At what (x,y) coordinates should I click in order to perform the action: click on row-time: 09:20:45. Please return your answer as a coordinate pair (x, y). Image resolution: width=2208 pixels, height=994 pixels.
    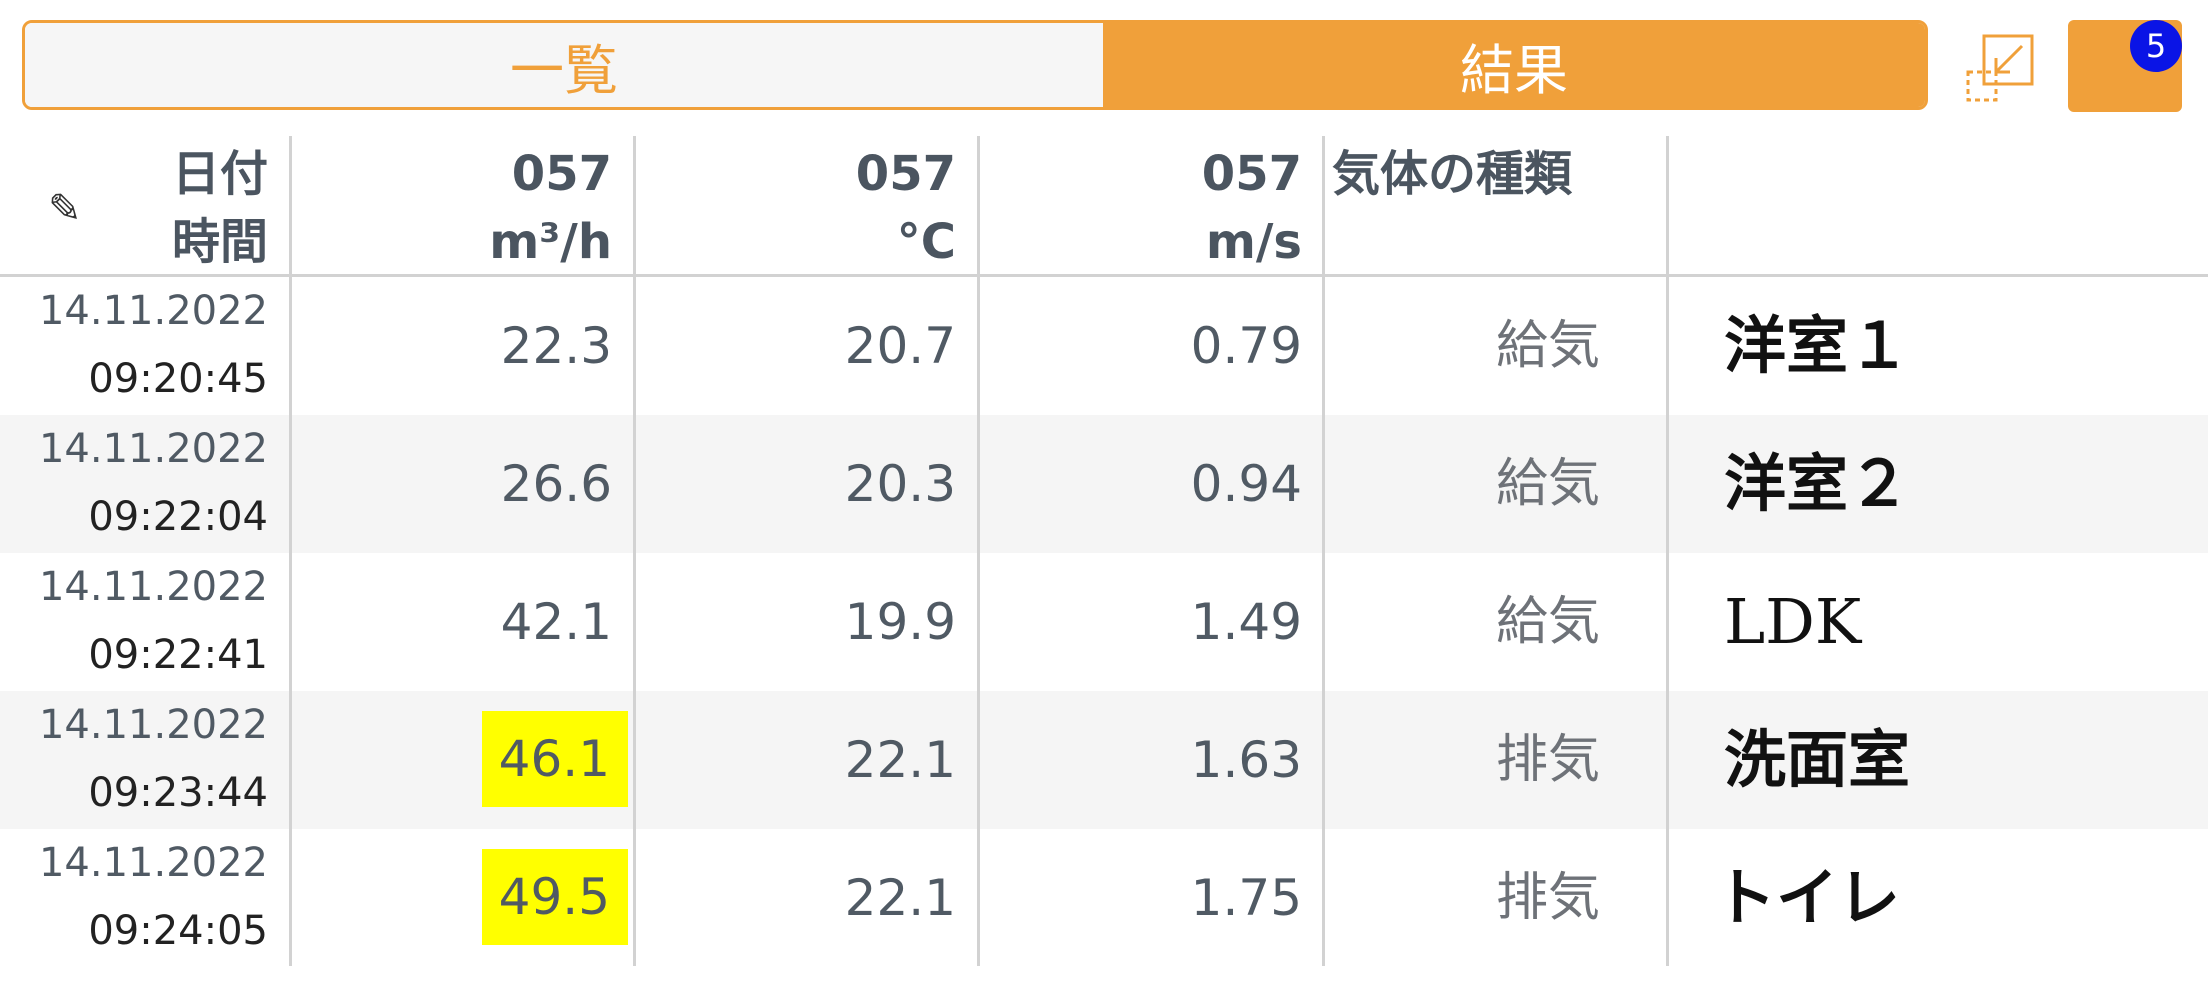
    Looking at the image, I should click on (178, 379).